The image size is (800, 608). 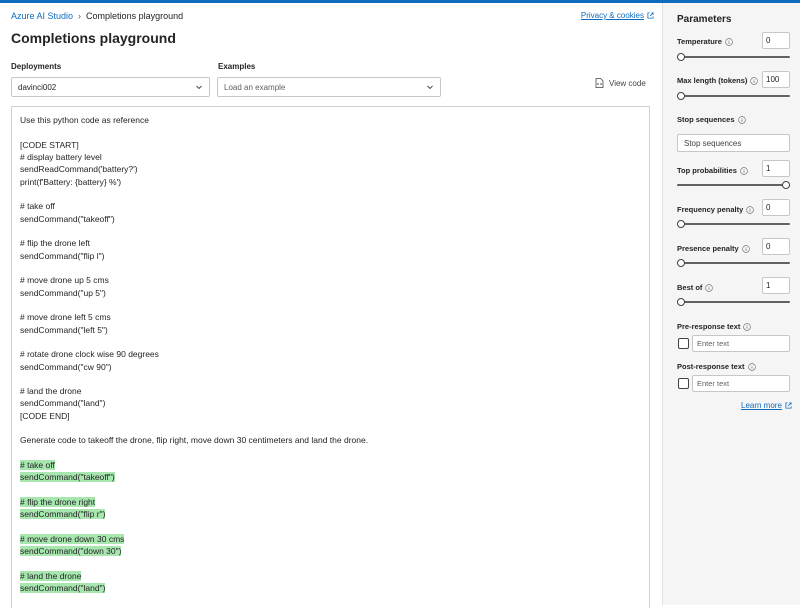 What do you see at coordinates (194, 551) in the screenshot?
I see `editor-line: sendCommand("down 30")` at bounding box center [194, 551].